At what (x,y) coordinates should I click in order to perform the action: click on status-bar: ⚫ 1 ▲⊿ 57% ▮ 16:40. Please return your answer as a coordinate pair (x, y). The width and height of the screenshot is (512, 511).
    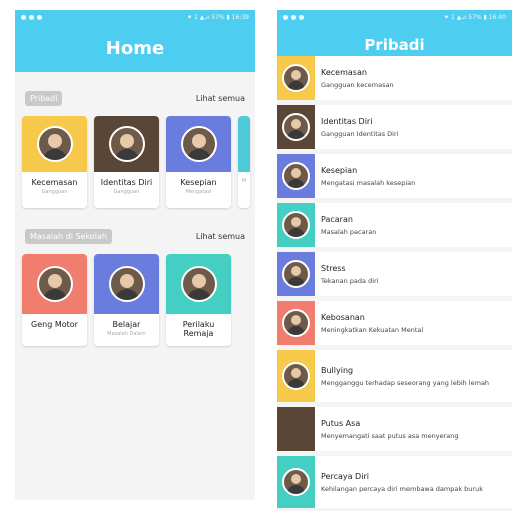
    Looking at the image, I should click on (394, 17).